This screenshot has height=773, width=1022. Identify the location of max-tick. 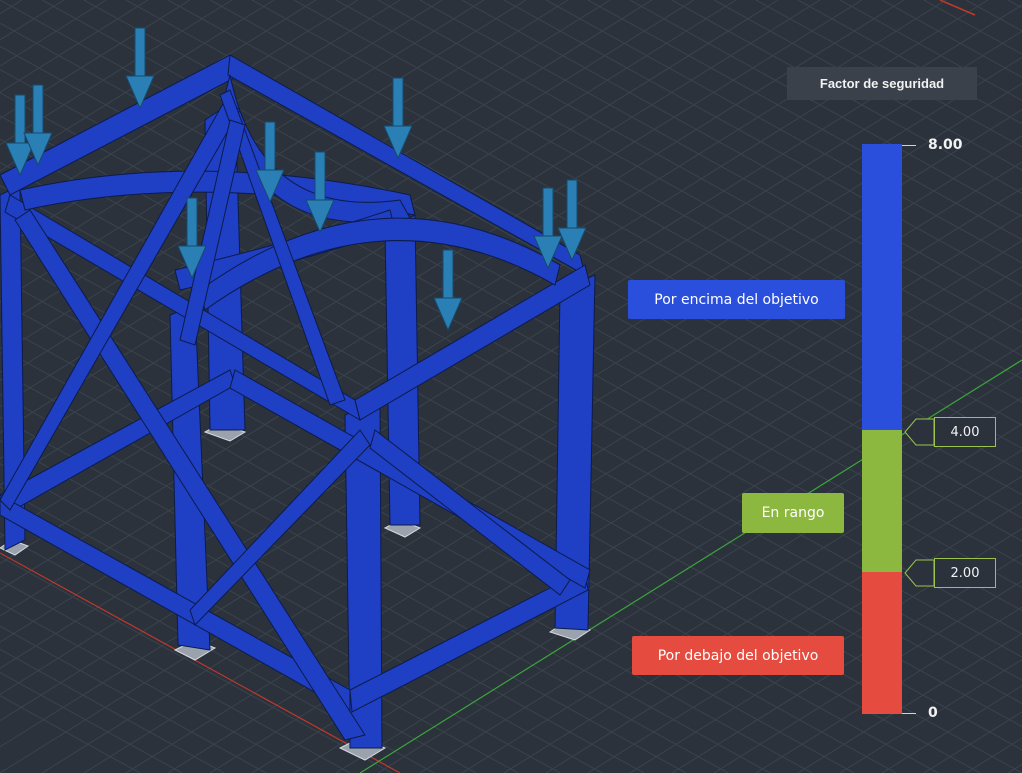
(909, 145).